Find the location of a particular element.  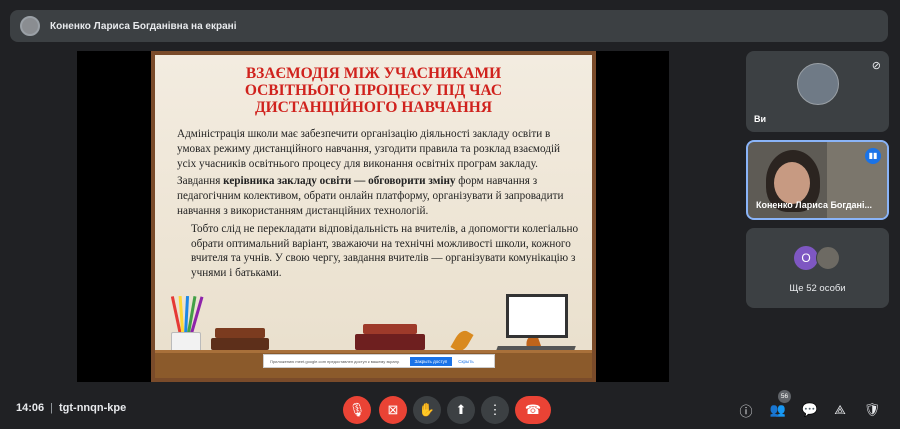

slide-title-line: ВЗАЄМОДІЯ МІЖ УЧАСНИКАМИ is located at coordinates (373, 73).